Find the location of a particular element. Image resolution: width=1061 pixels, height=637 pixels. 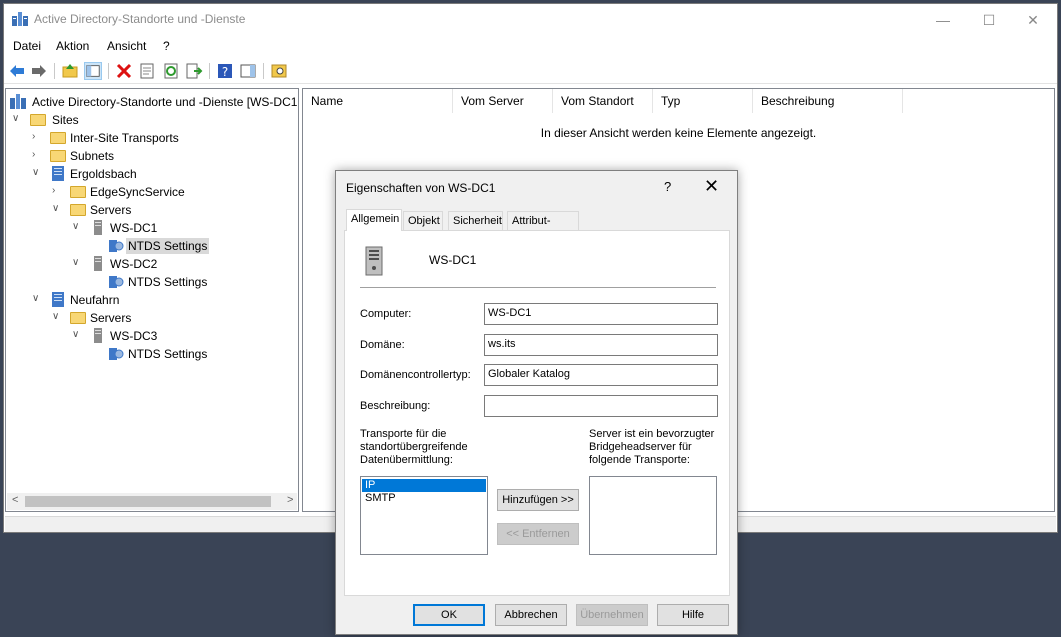

dialog-close-button: ✕ is located at coordinates (711, 186).